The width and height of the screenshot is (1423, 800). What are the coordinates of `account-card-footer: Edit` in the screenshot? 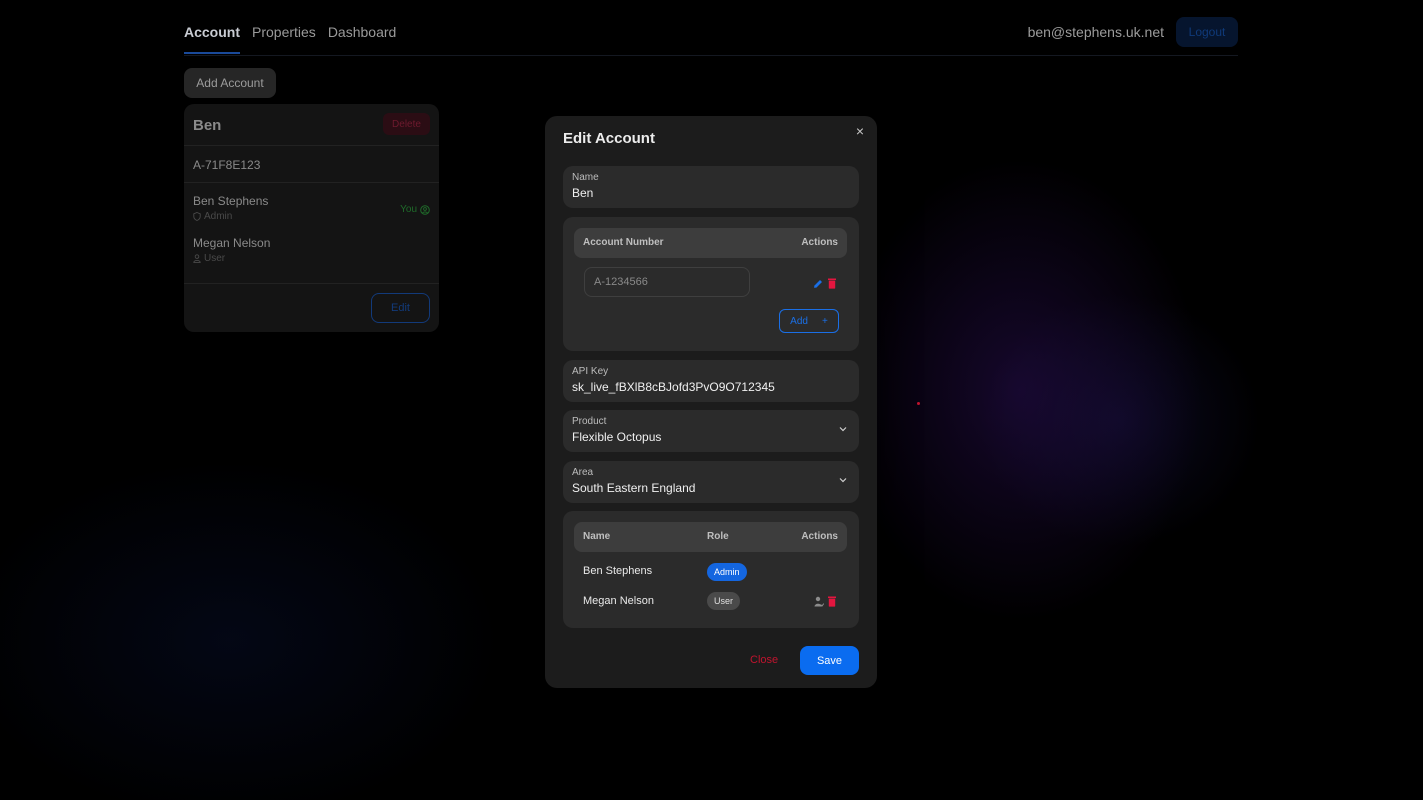 It's located at (311, 307).